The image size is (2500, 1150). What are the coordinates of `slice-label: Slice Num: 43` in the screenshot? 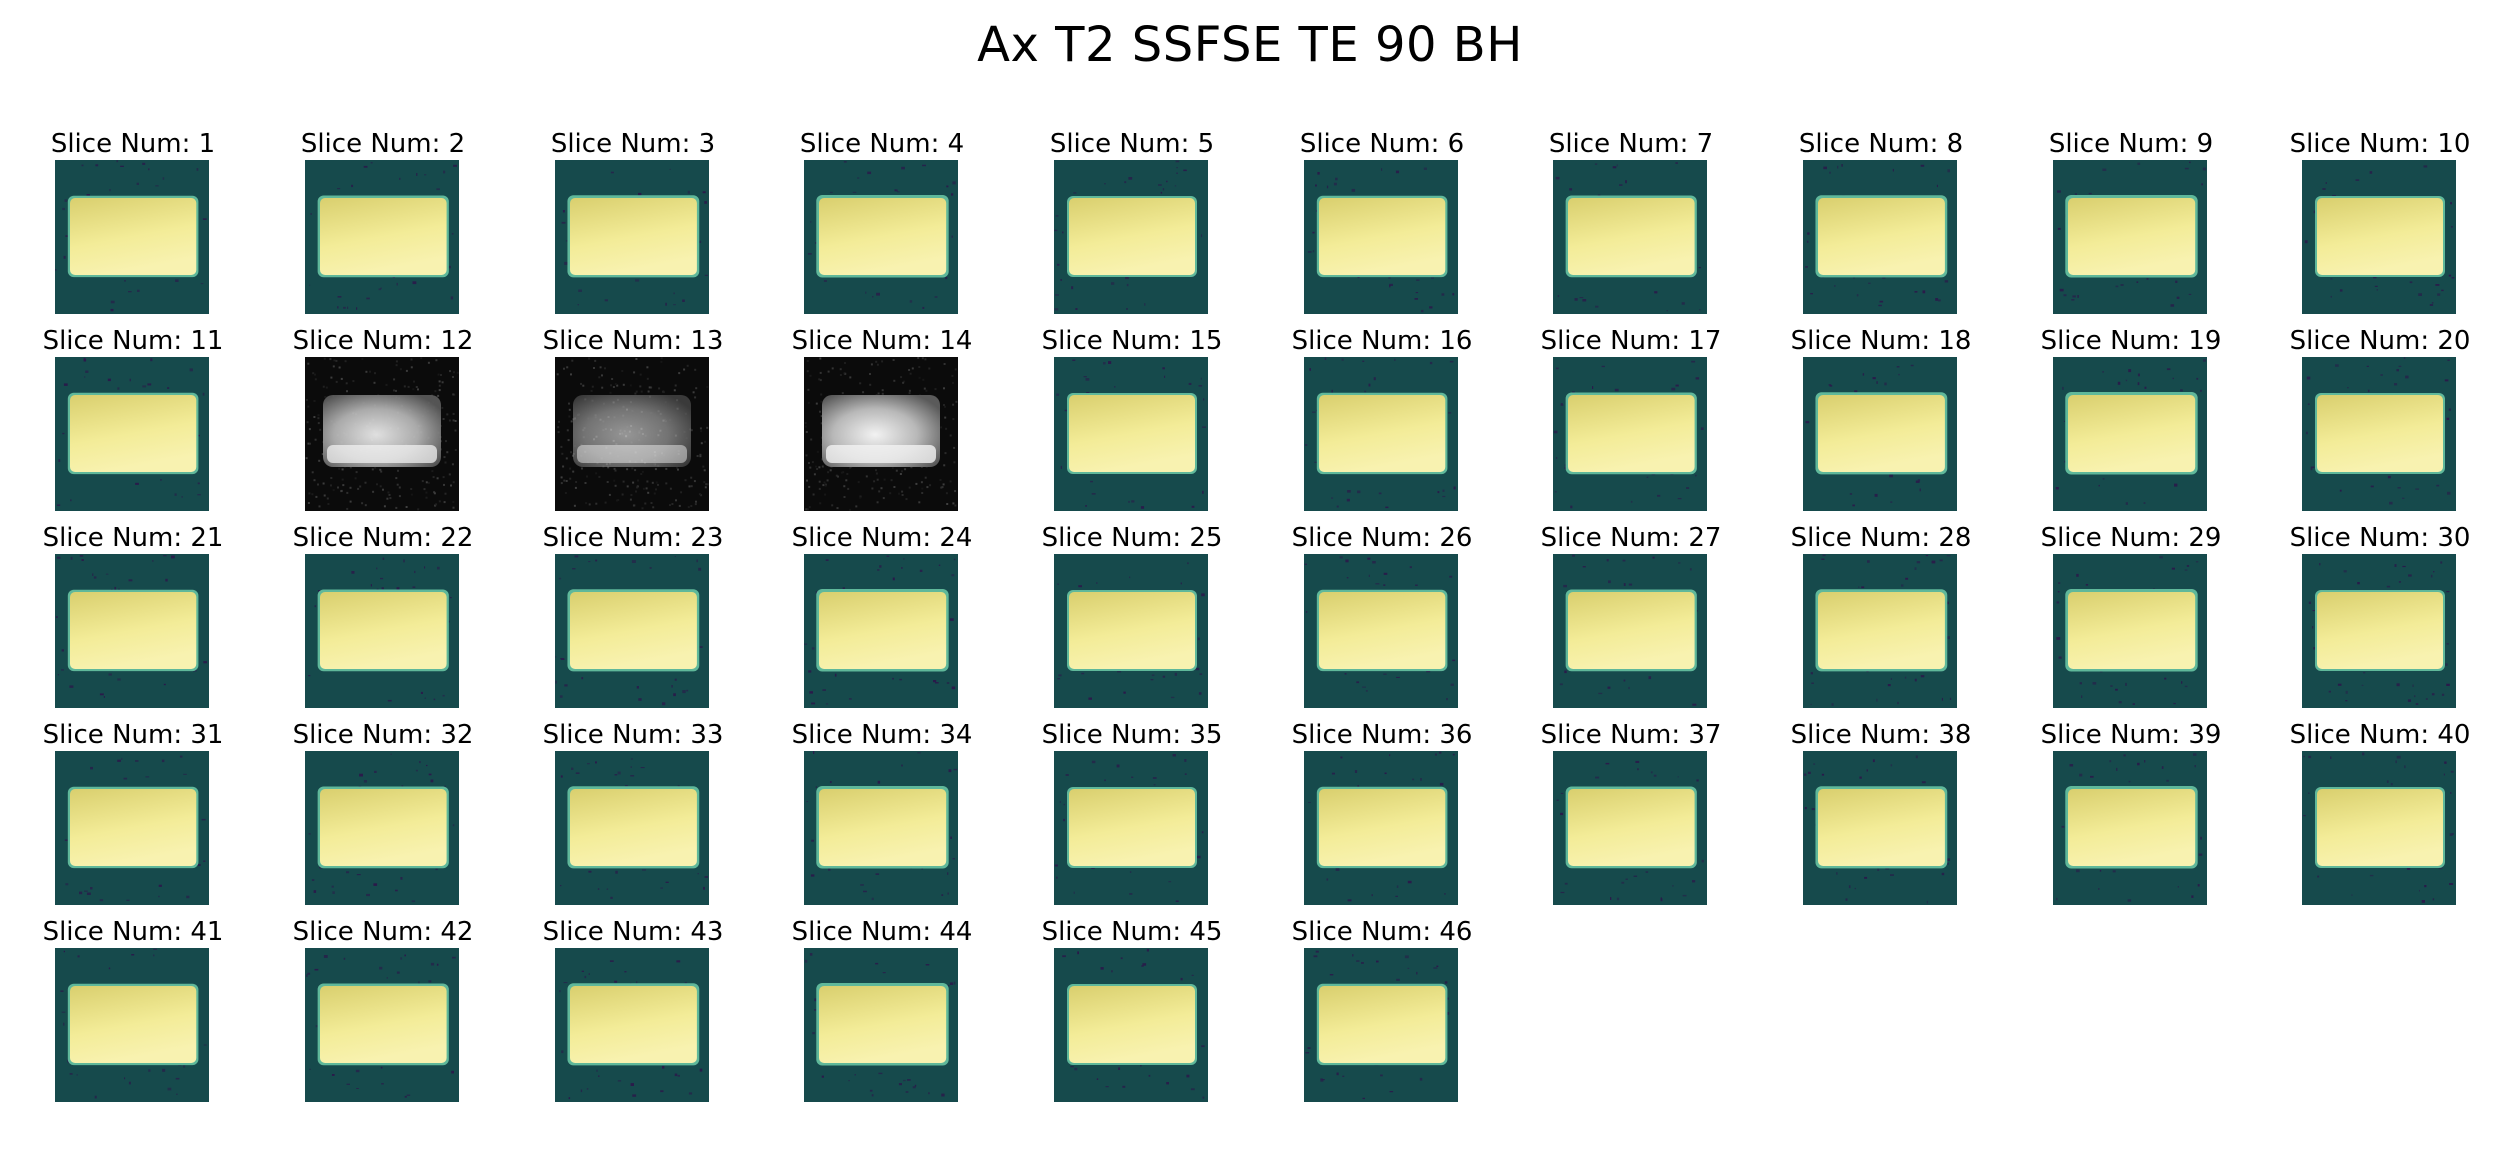 It's located at (633, 932).